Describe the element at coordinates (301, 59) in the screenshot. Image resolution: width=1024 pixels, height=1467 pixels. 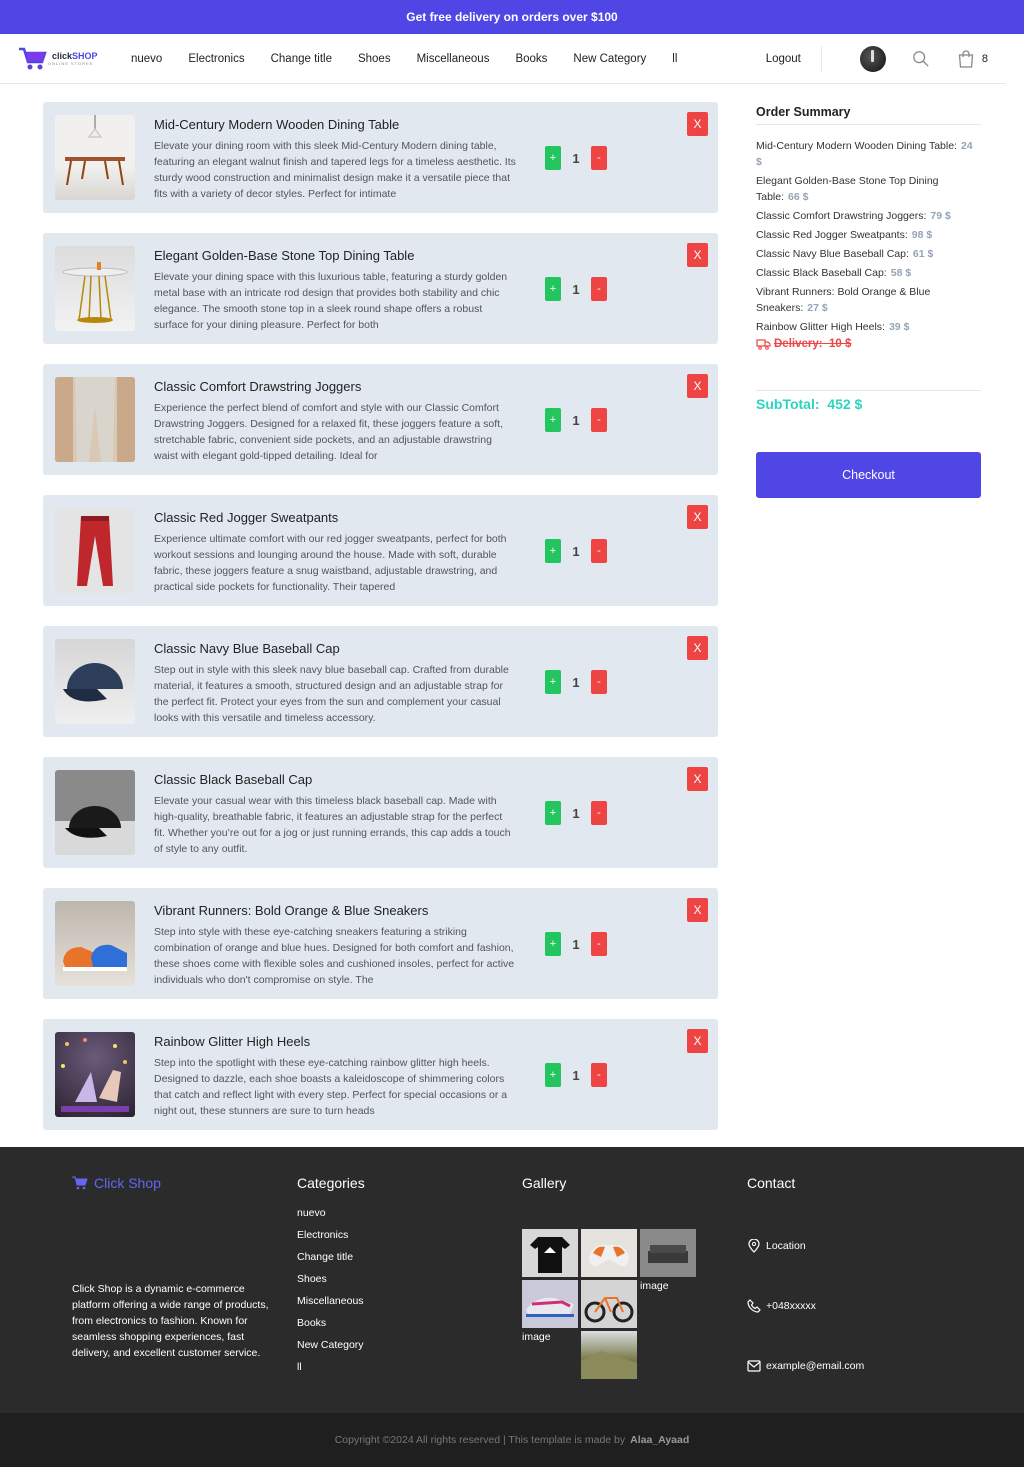
I see `nav-item-change-title: Change title` at that location.